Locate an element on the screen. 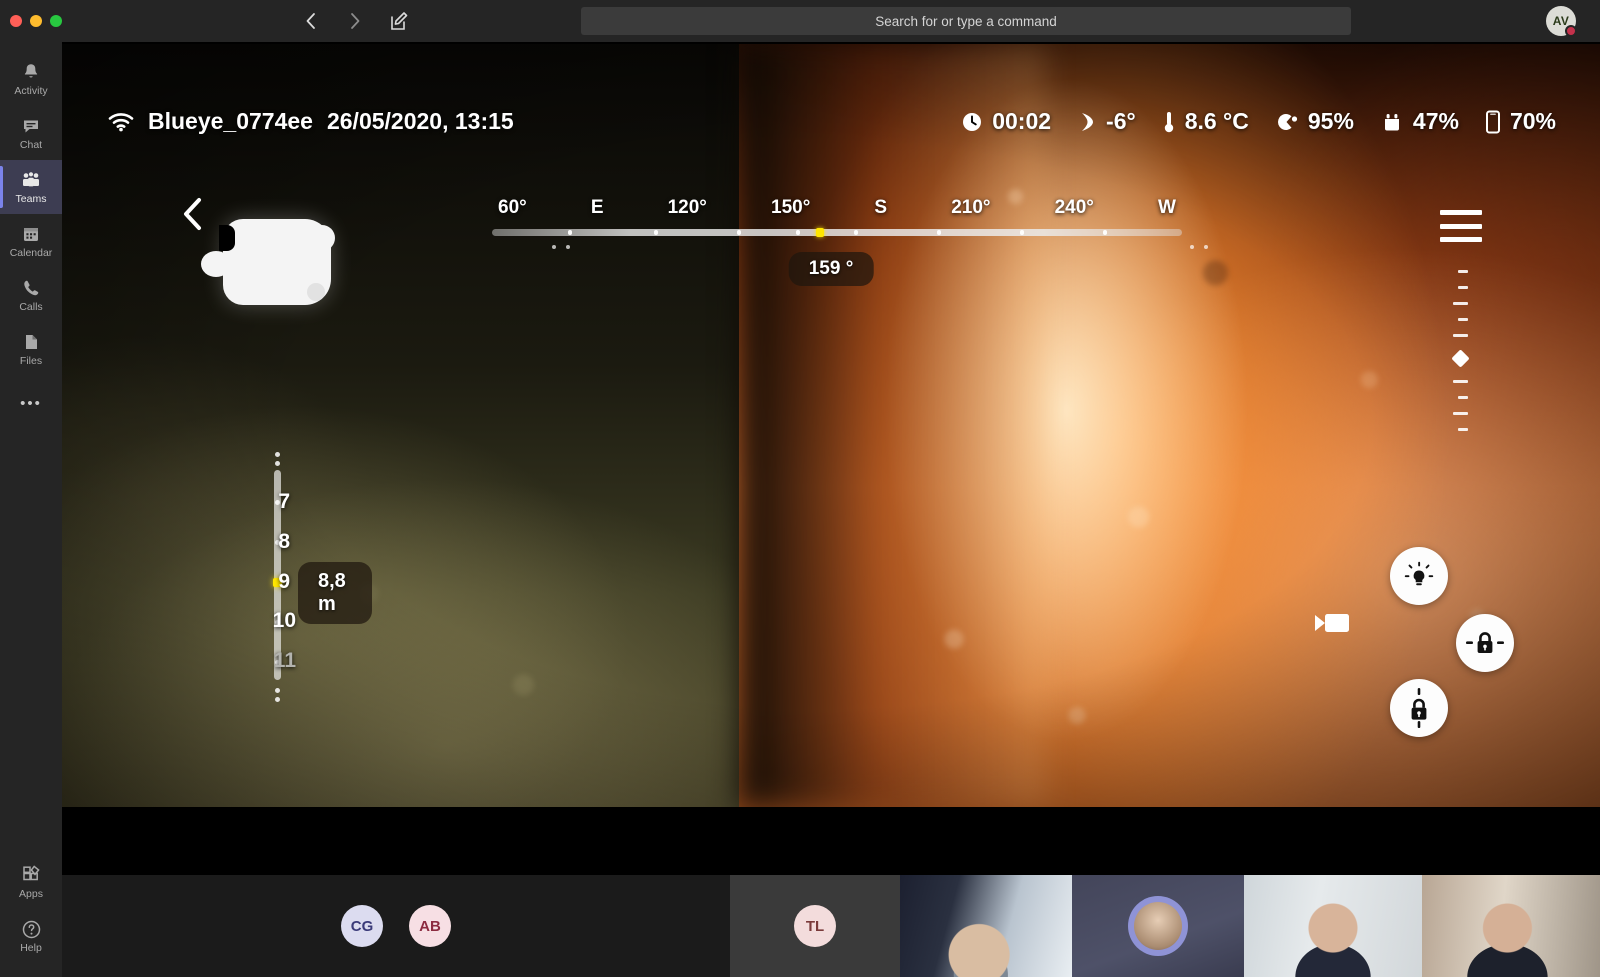 The width and height of the screenshot is (1600, 977). chevron-right-icon is located at coordinates (355, 21).